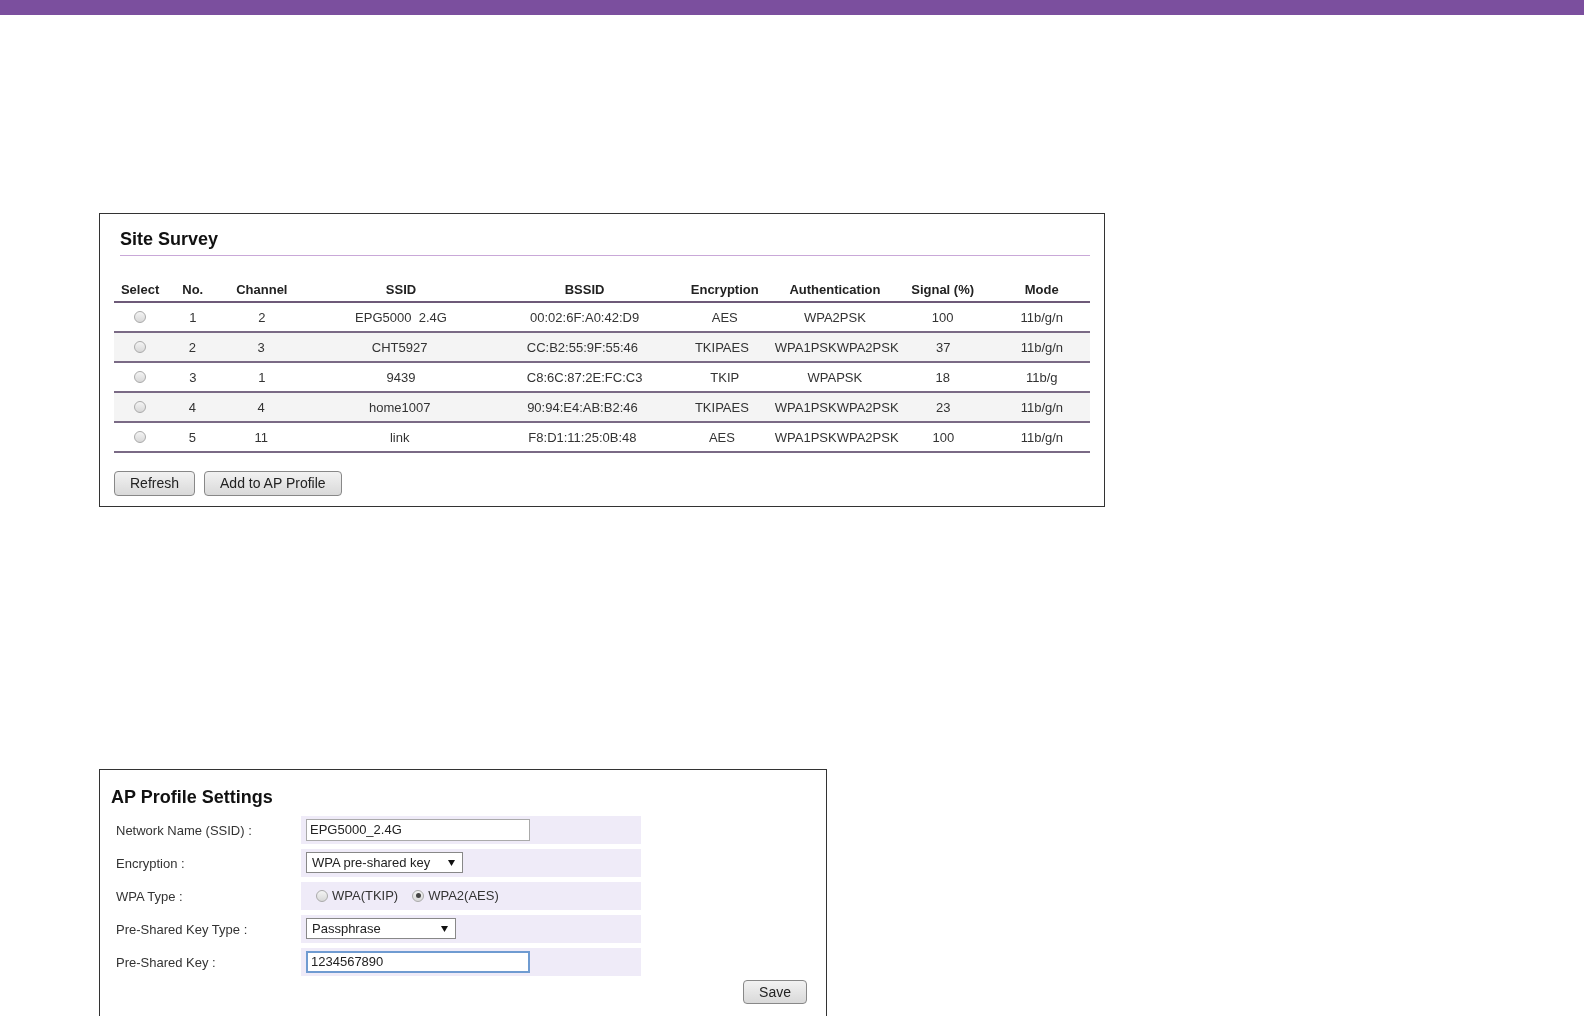 The width and height of the screenshot is (1584, 1016). I want to click on table-cell: 9439, so click(401, 377).